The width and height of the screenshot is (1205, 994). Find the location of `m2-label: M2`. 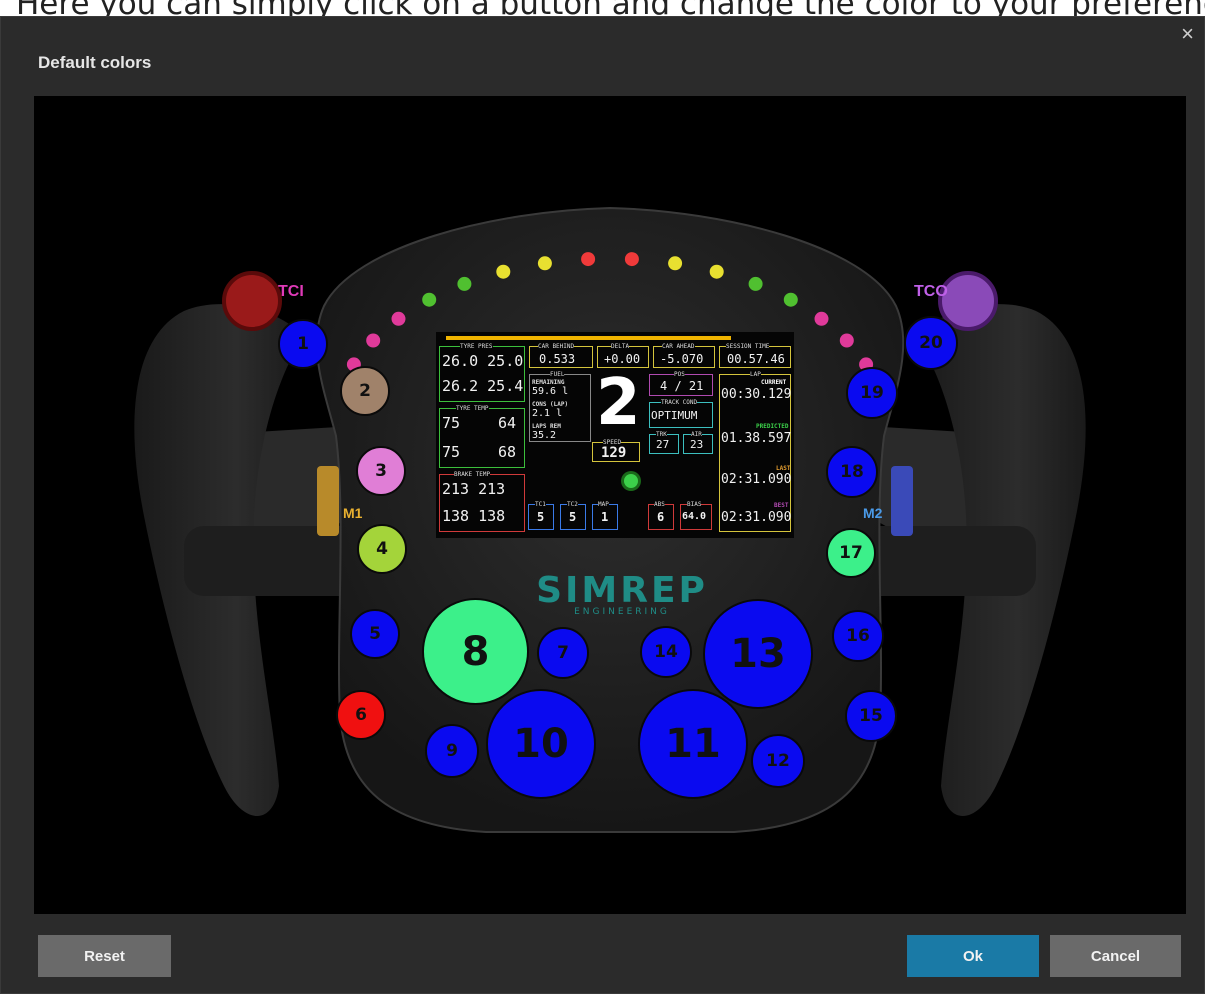

m2-label: M2 is located at coordinates (873, 513).